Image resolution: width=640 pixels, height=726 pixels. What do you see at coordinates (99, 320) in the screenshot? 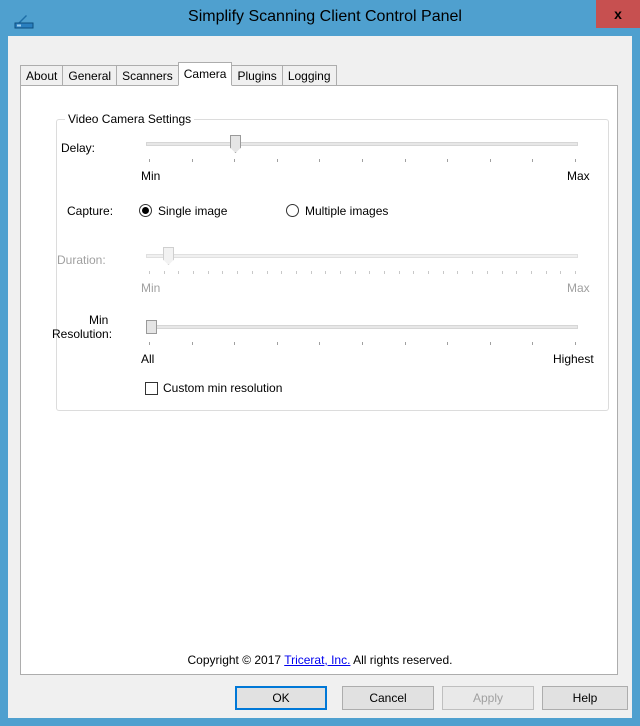
I see `min-resolution-label-line1: Min` at bounding box center [99, 320].